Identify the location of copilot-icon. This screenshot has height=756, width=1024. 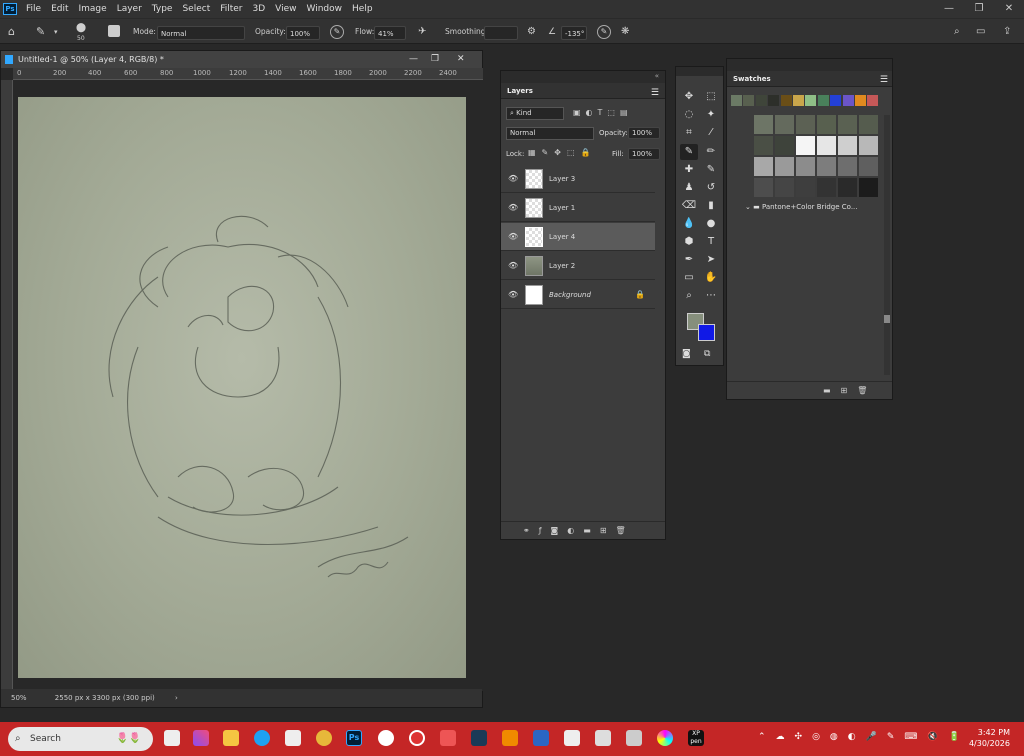
(201, 738).